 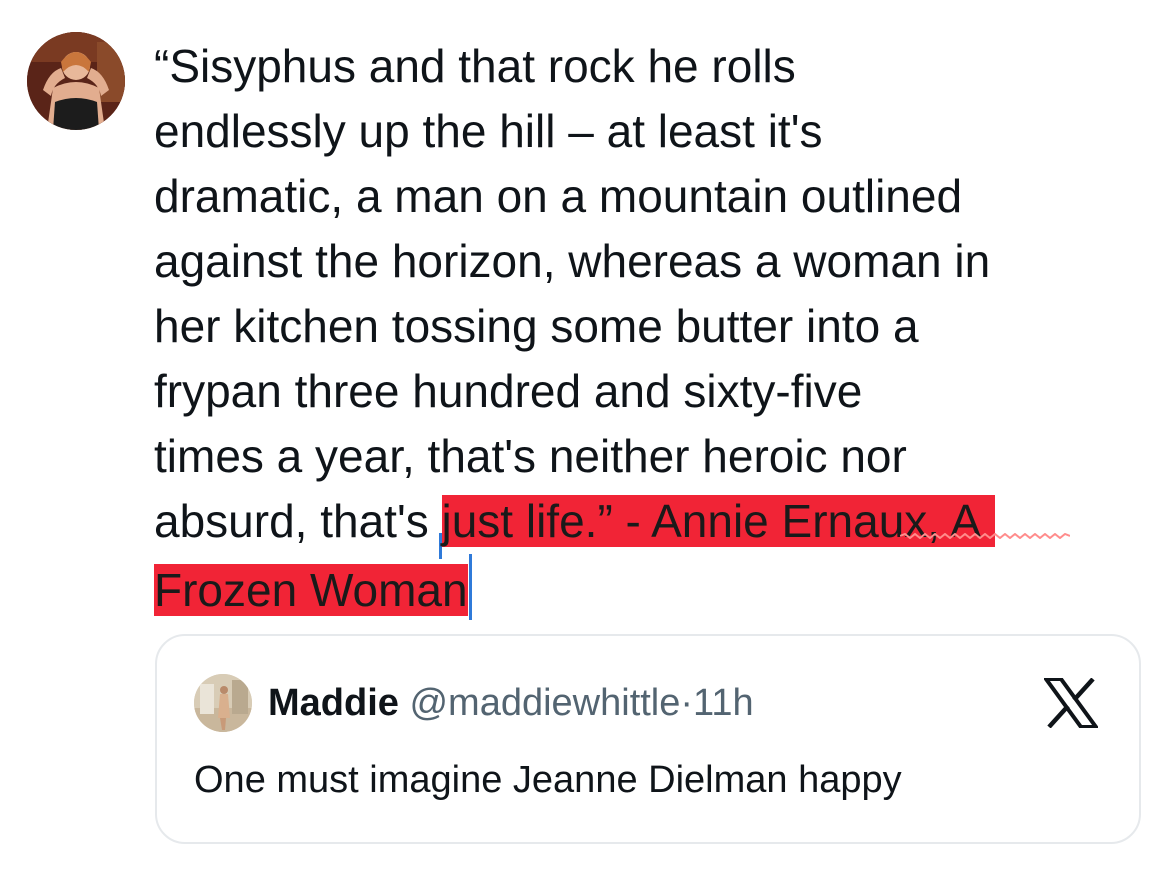 What do you see at coordinates (530, 456) in the screenshot?
I see `tweet-line: times a year, that's neither heroic nor` at bounding box center [530, 456].